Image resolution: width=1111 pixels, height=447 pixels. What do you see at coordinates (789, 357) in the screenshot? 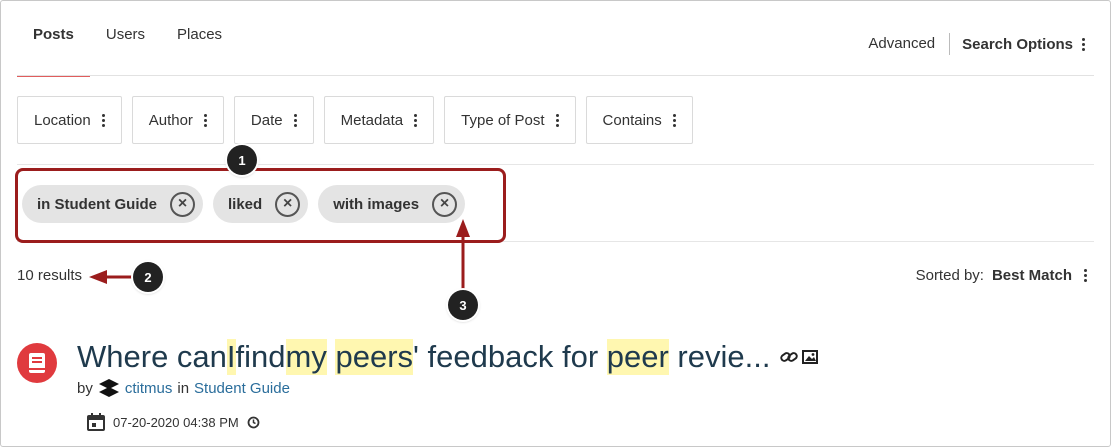
I see `link-icon` at bounding box center [789, 357].